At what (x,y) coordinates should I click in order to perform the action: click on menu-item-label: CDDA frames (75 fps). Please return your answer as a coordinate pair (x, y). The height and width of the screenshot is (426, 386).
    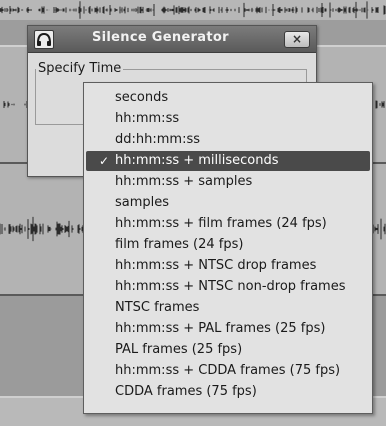
    Looking at the image, I should click on (186, 391).